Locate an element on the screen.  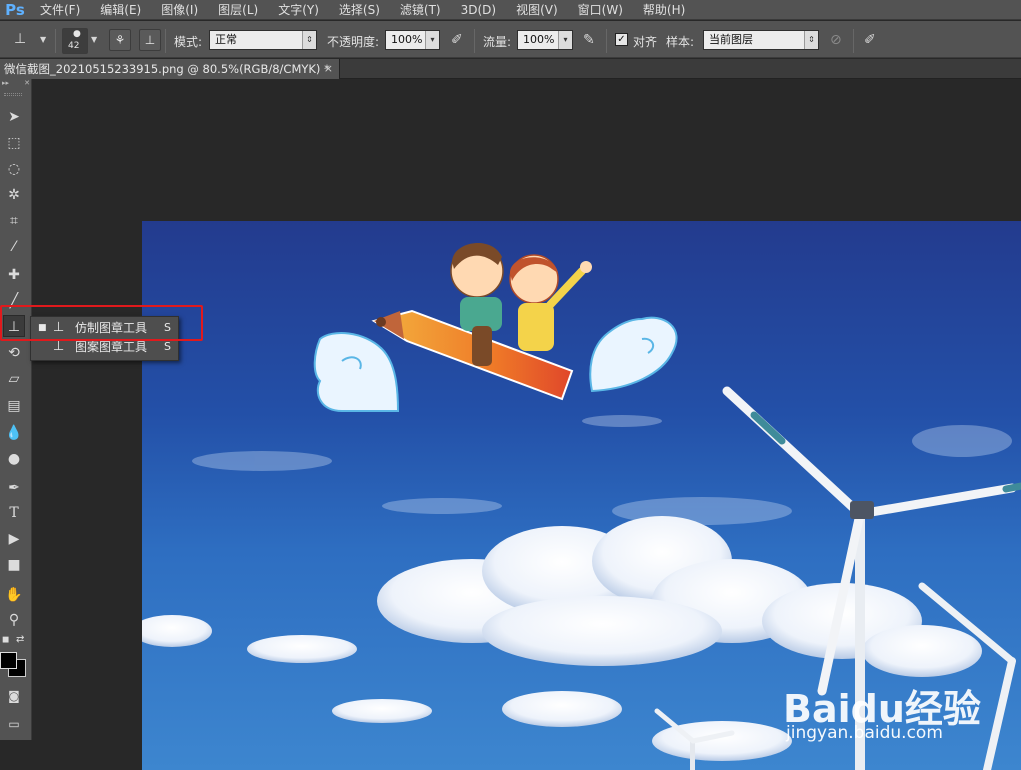
pressure-size-icon: ✐ is located at coordinates (870, 40).